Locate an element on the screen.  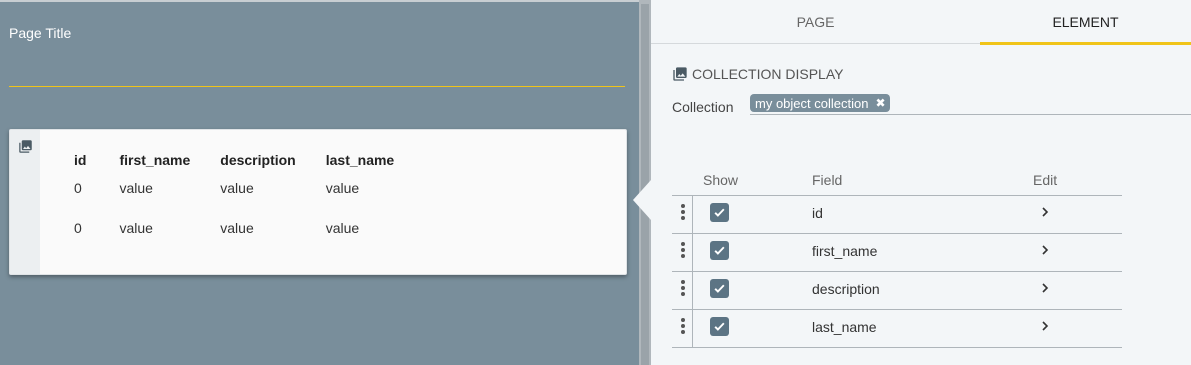
section-title: COLLECTION DISPLAY is located at coordinates (768, 74).